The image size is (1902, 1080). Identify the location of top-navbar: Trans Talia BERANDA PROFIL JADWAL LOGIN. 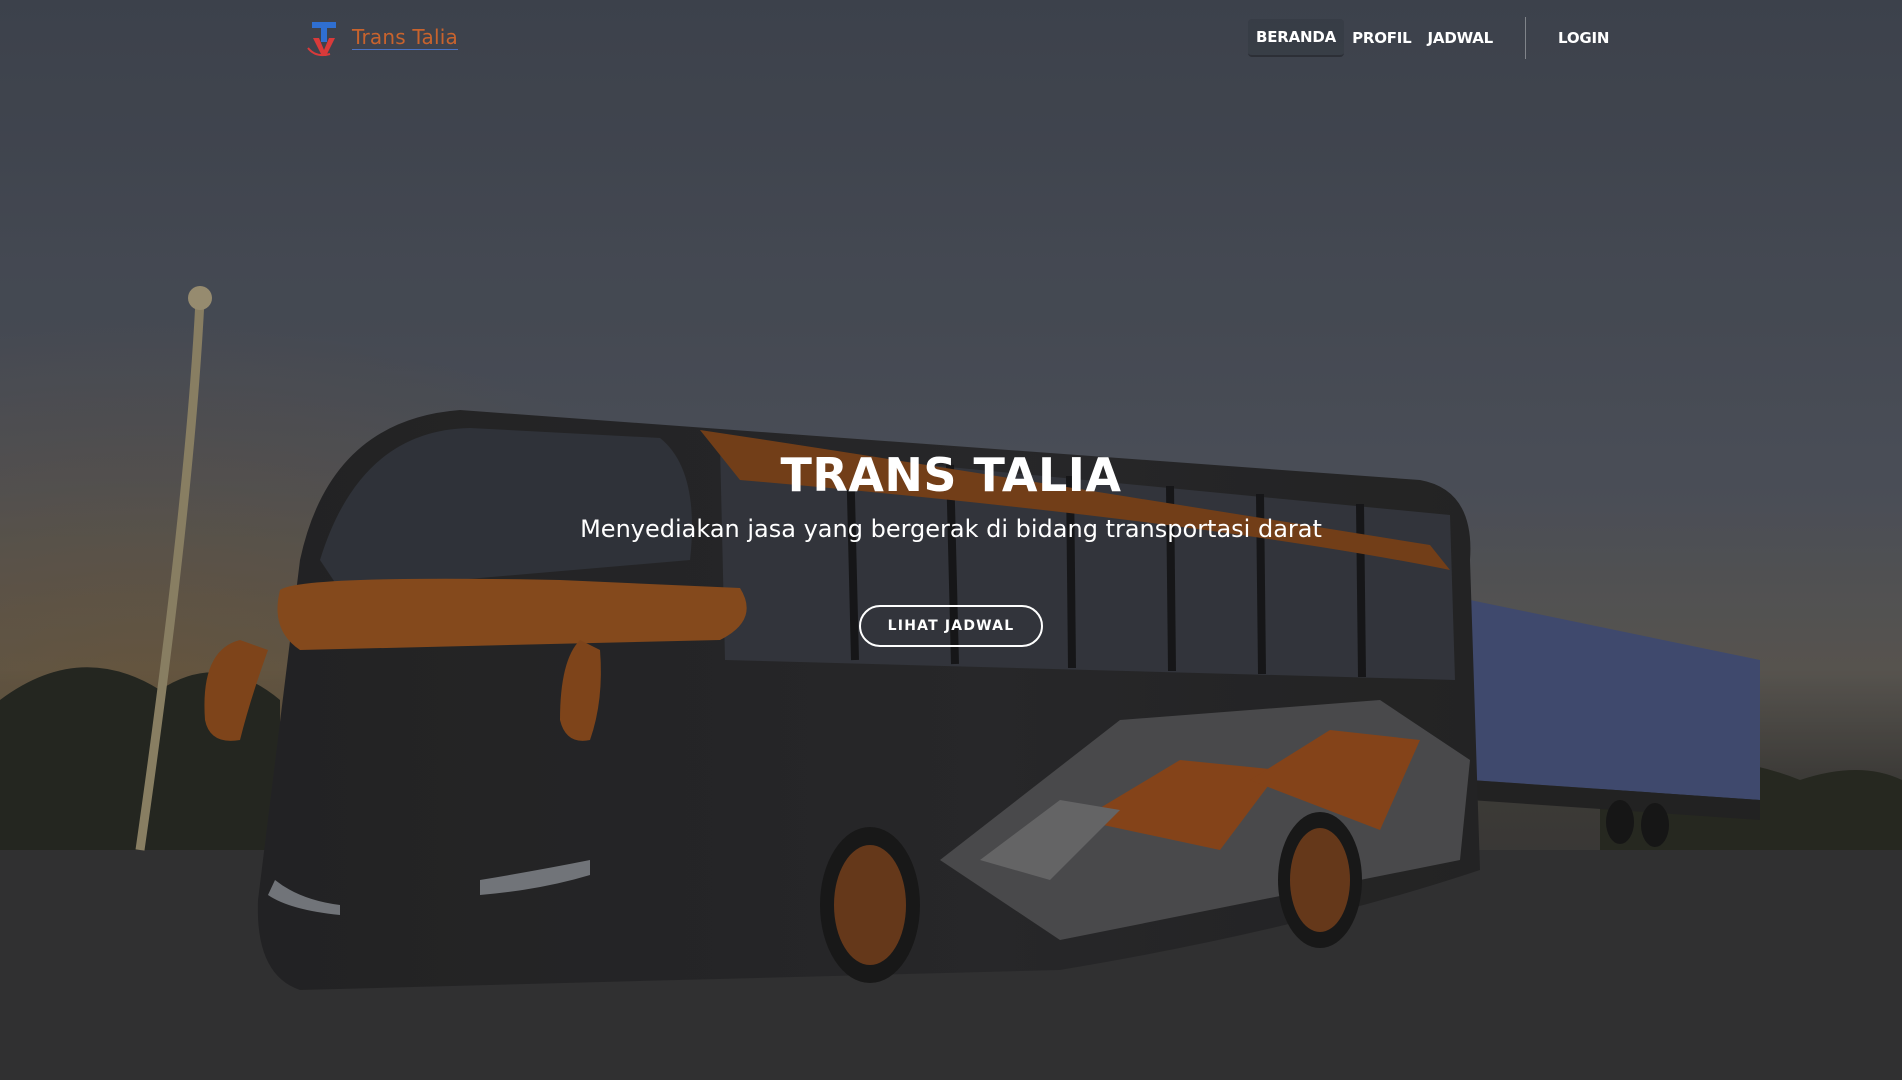
(951, 37).